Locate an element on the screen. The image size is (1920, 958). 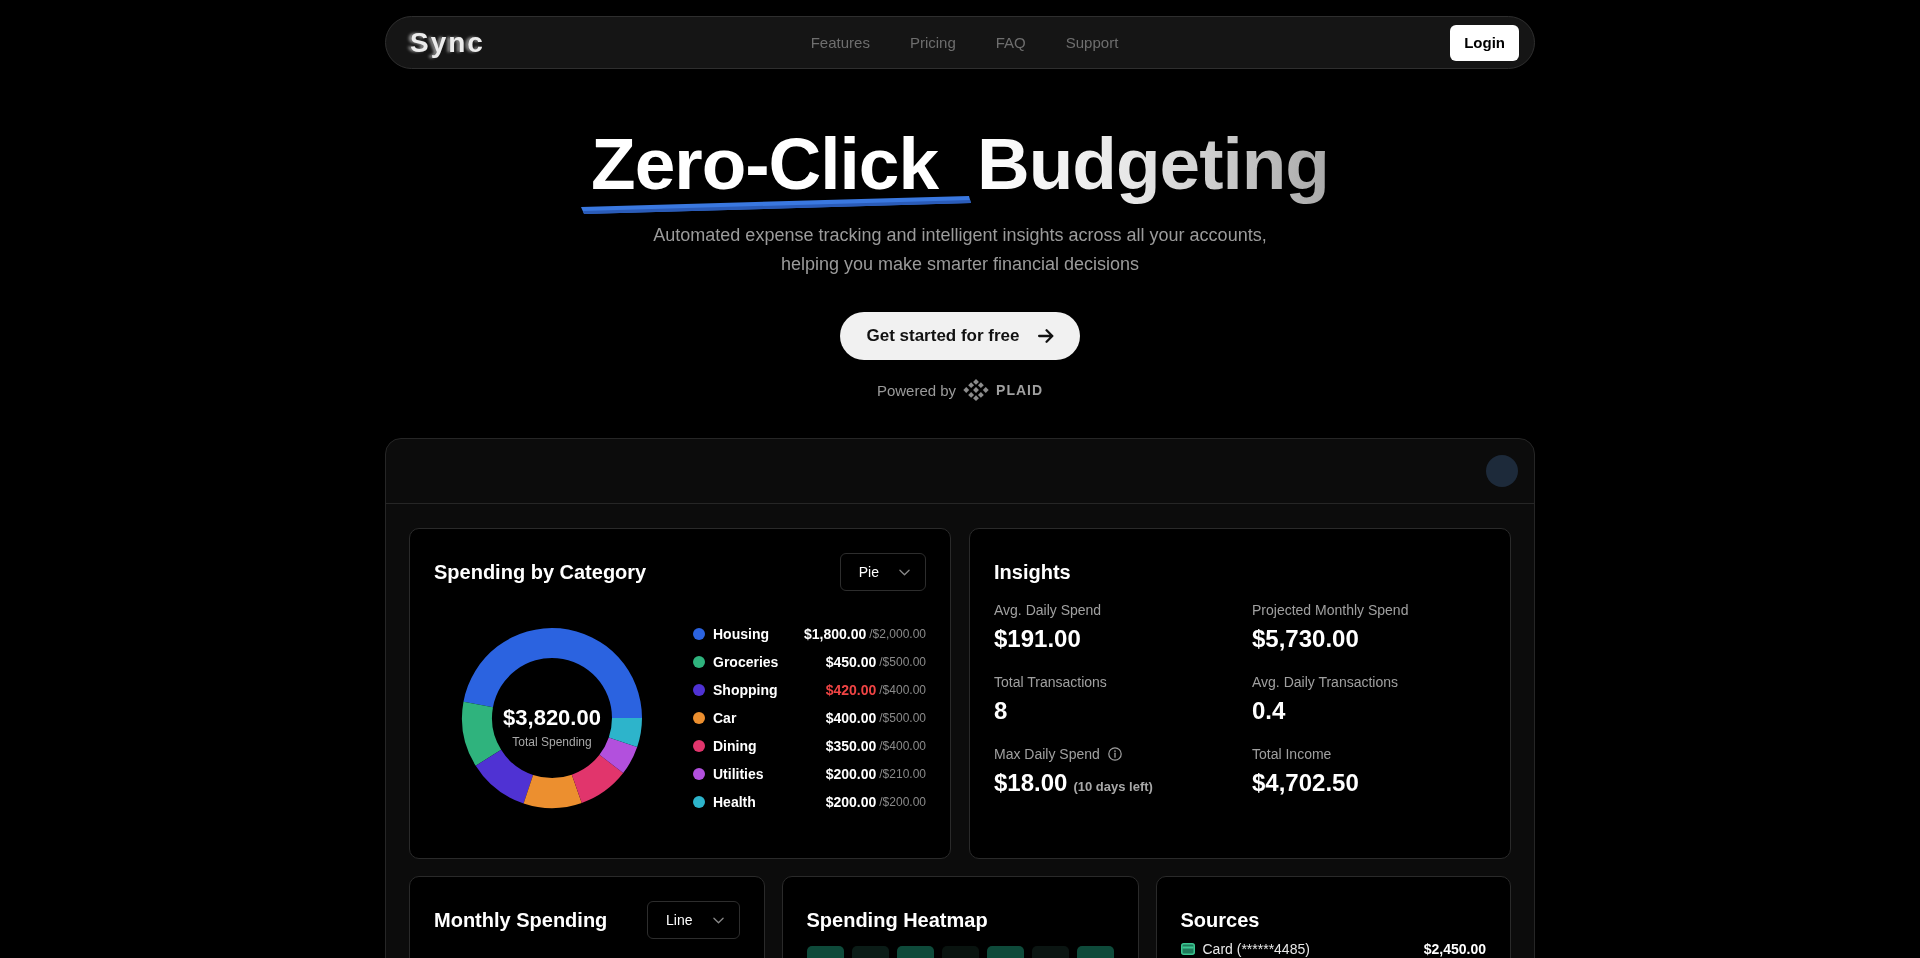
nav-link: Pricing is located at coordinates (932, 42).